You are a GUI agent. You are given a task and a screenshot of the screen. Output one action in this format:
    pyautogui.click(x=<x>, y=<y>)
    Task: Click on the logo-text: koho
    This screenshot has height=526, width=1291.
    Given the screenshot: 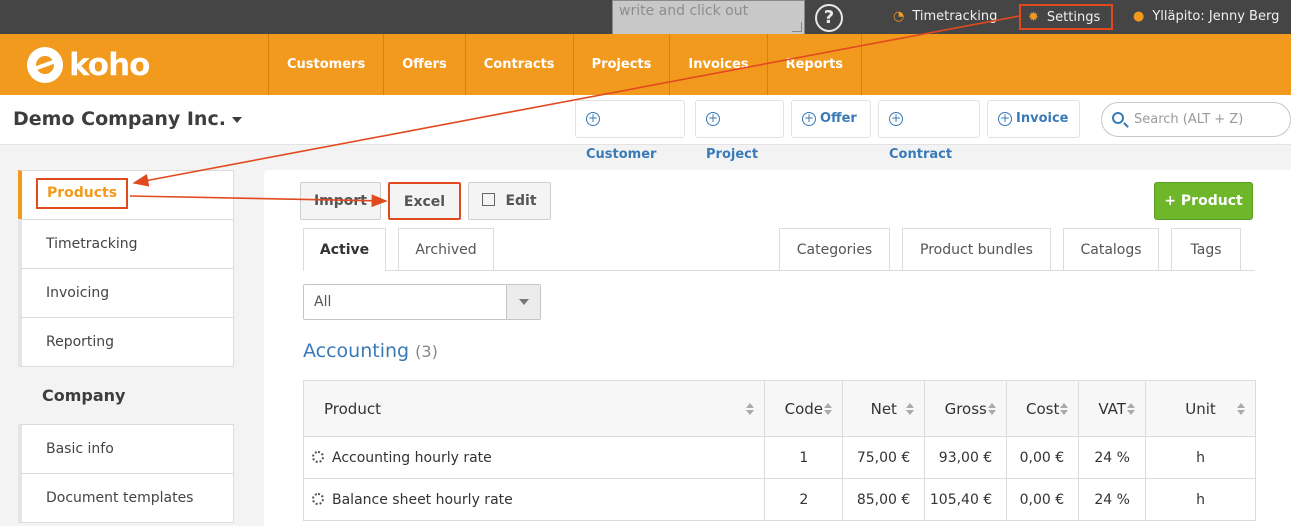 What is the action you would take?
    pyautogui.click(x=109, y=65)
    